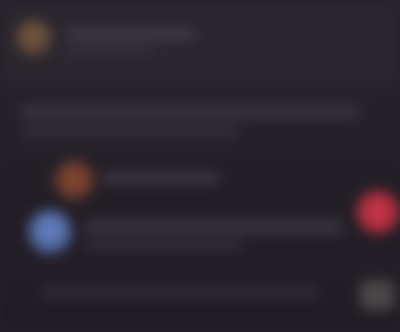 This screenshot has height=332, width=400. Describe the element at coordinates (214, 227) in the screenshot. I see `list-item-title` at that location.